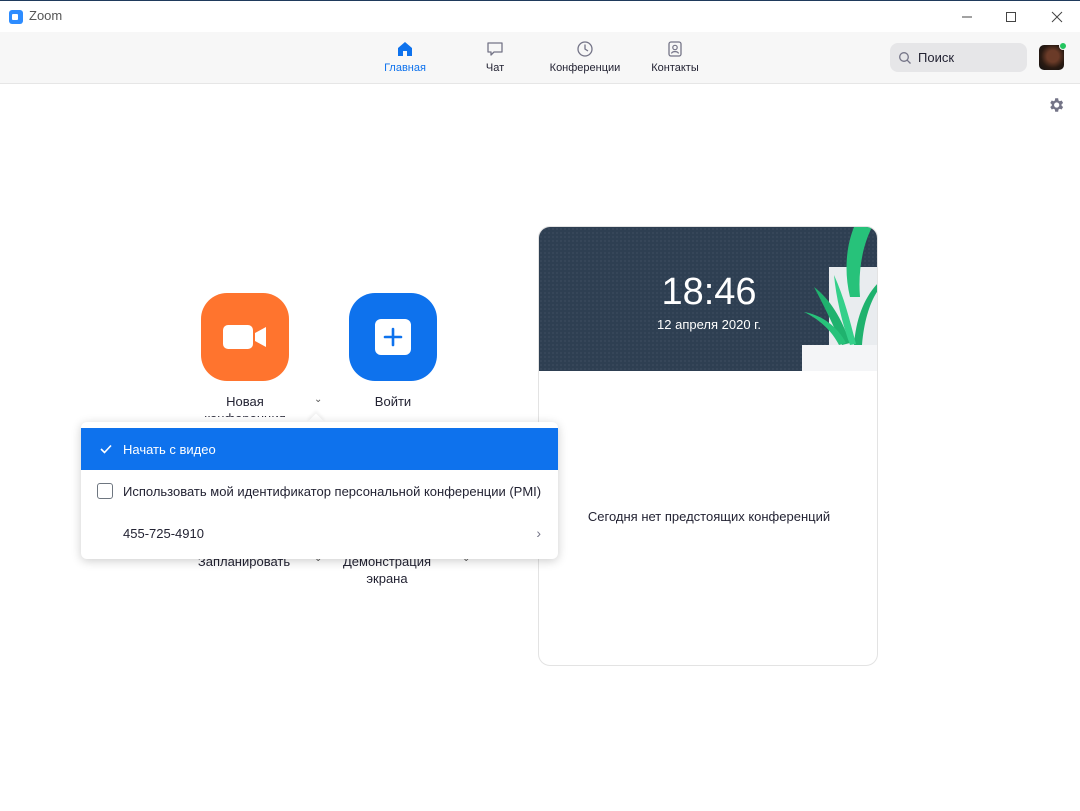 This screenshot has width=1080, height=811. Describe the element at coordinates (405, 49) in the screenshot. I see `home-icon` at that location.